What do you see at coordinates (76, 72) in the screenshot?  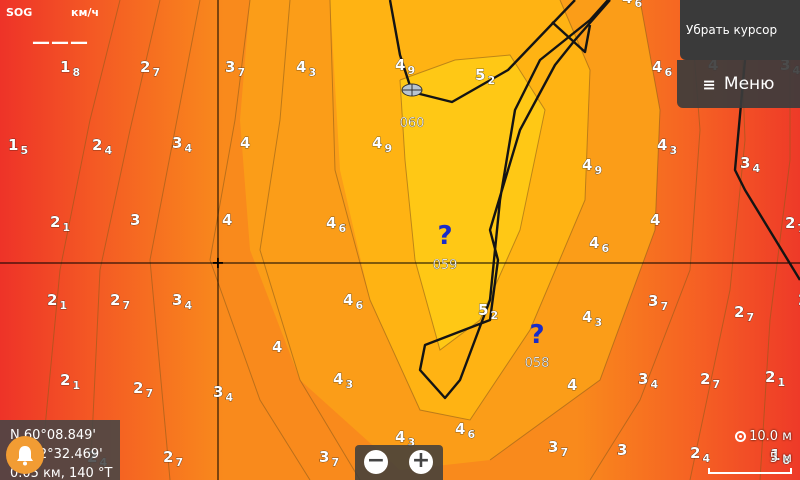 I see `depth-decimeters: 8` at bounding box center [76, 72].